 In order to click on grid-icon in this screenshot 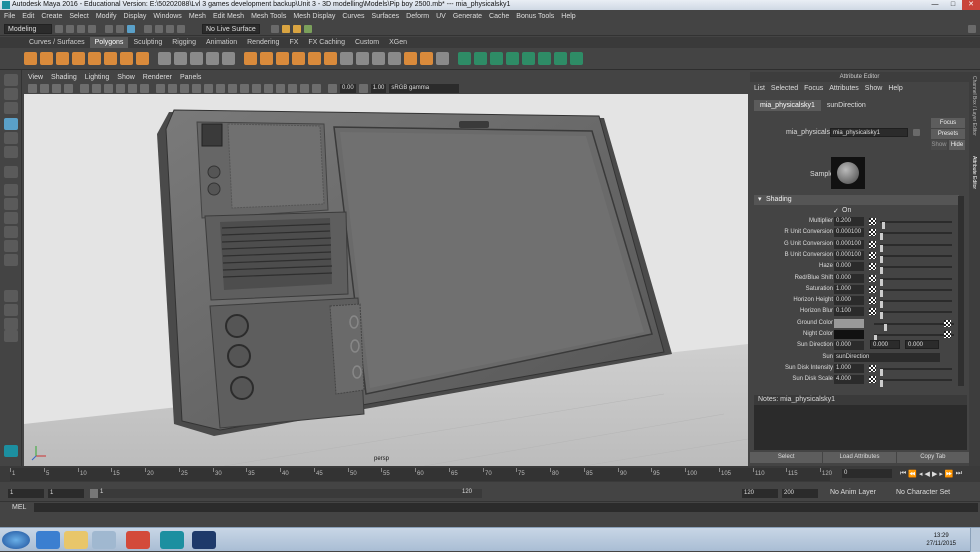, I will do `click(84, 88)`.